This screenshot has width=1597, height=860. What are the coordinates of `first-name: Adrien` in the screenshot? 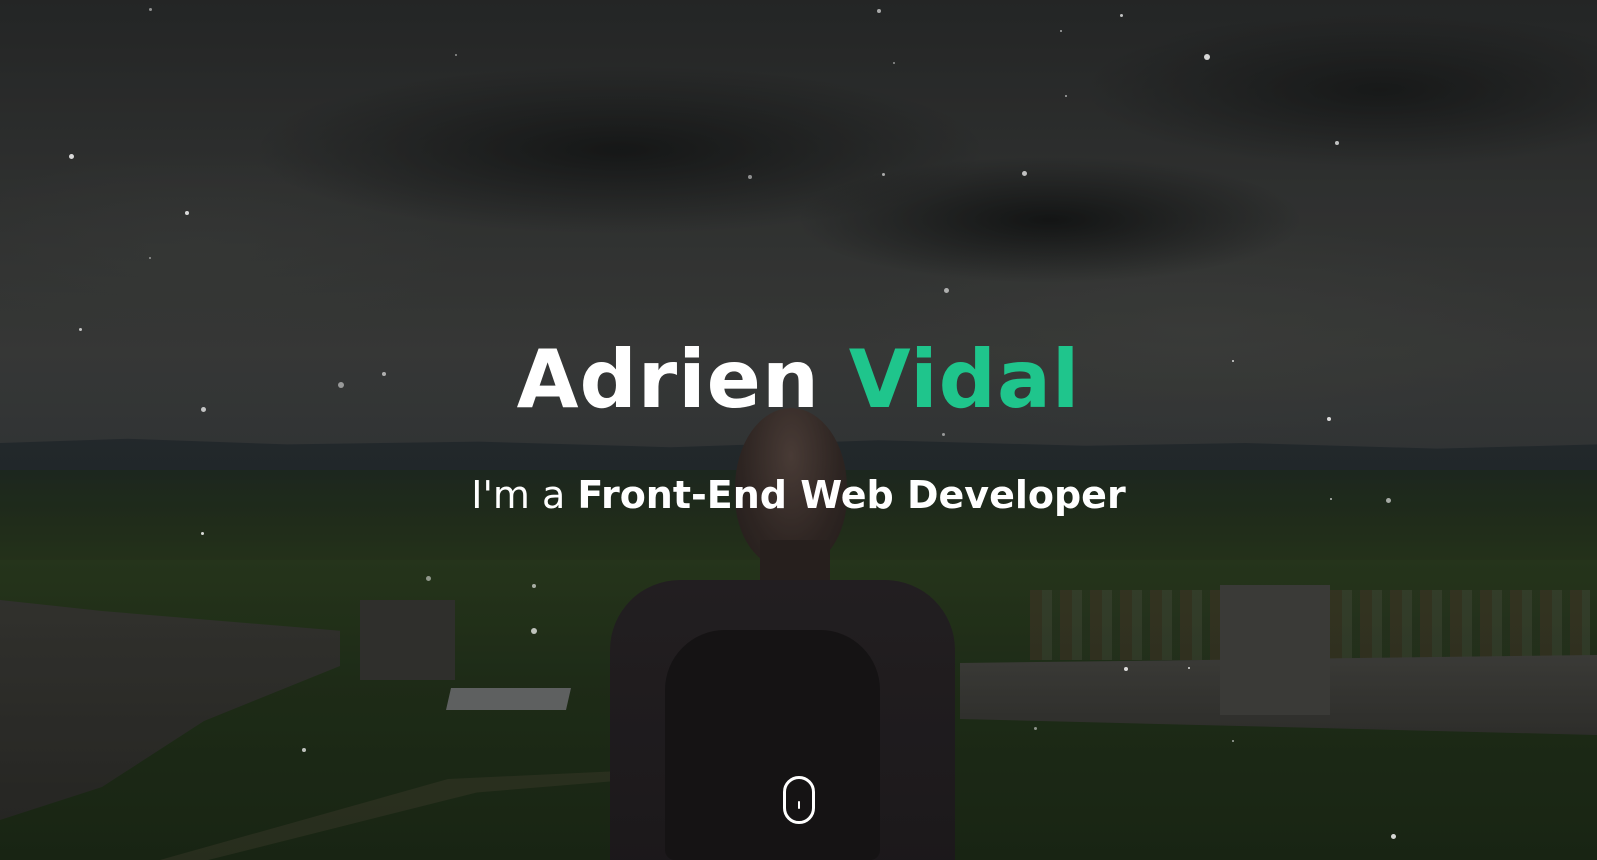 It's located at (668, 379).